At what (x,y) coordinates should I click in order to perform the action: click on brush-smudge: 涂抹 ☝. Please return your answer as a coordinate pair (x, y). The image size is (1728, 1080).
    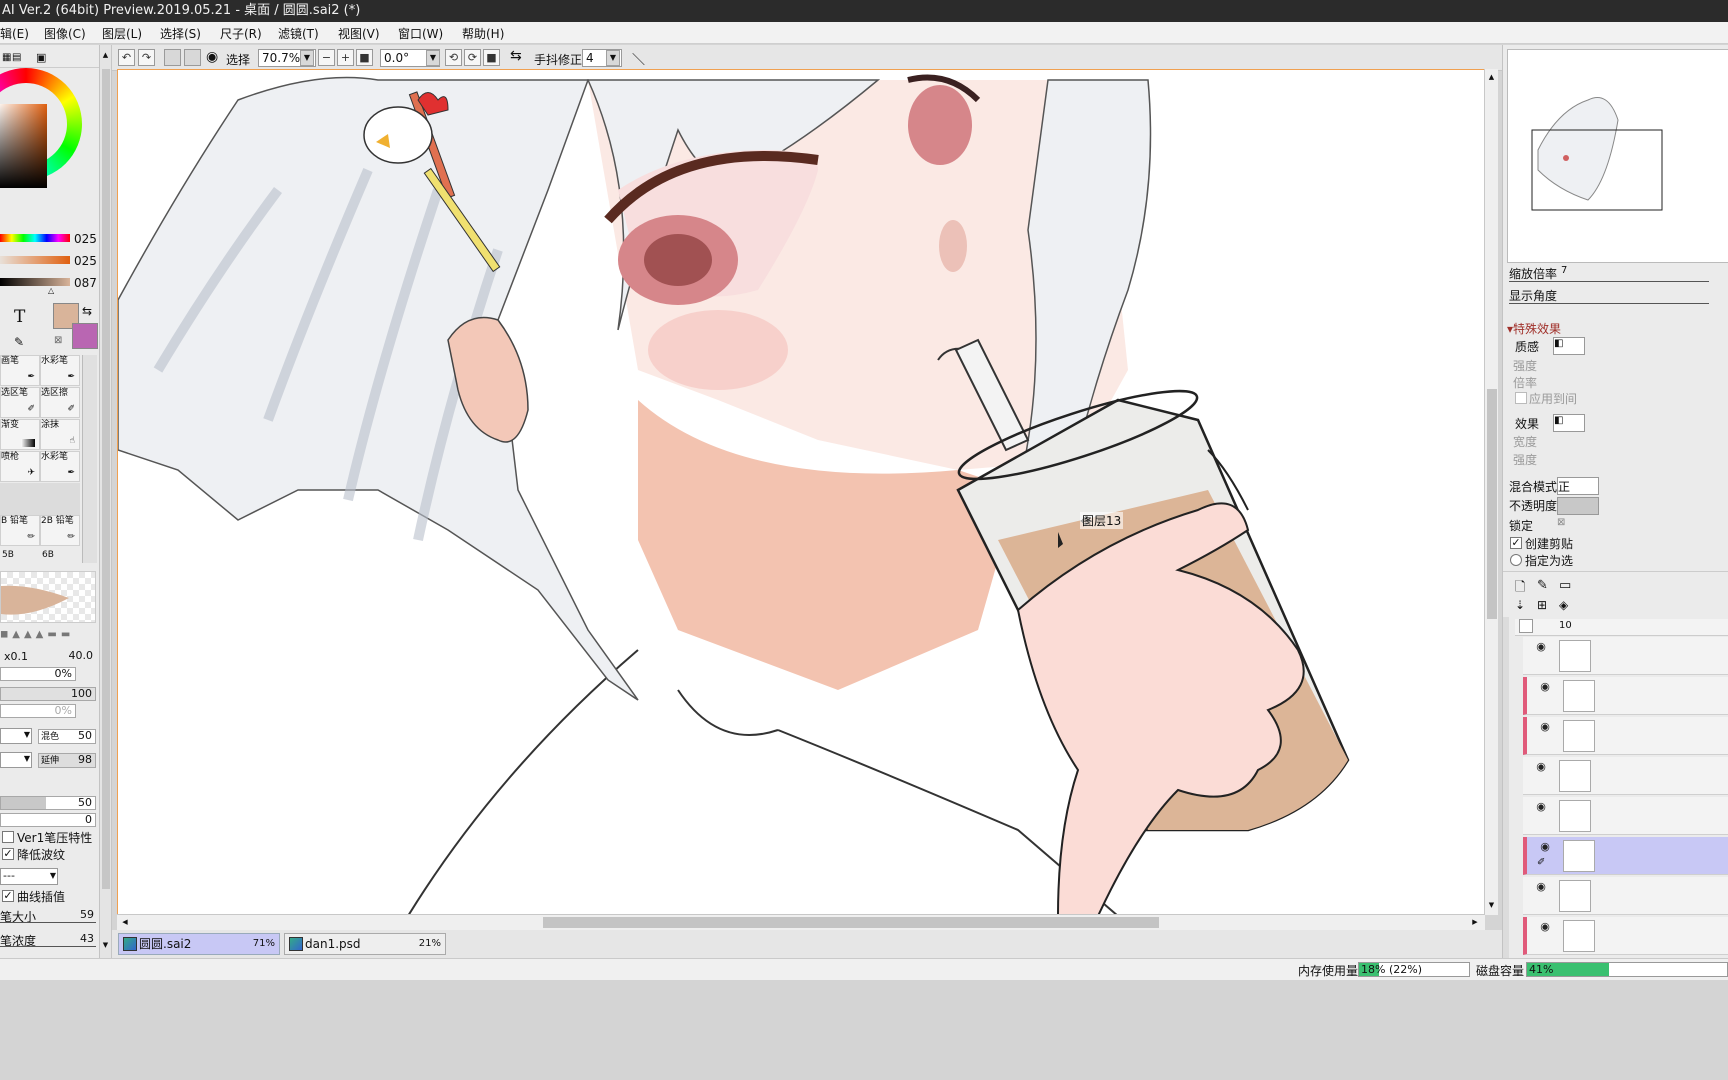
    Looking at the image, I should click on (60, 434).